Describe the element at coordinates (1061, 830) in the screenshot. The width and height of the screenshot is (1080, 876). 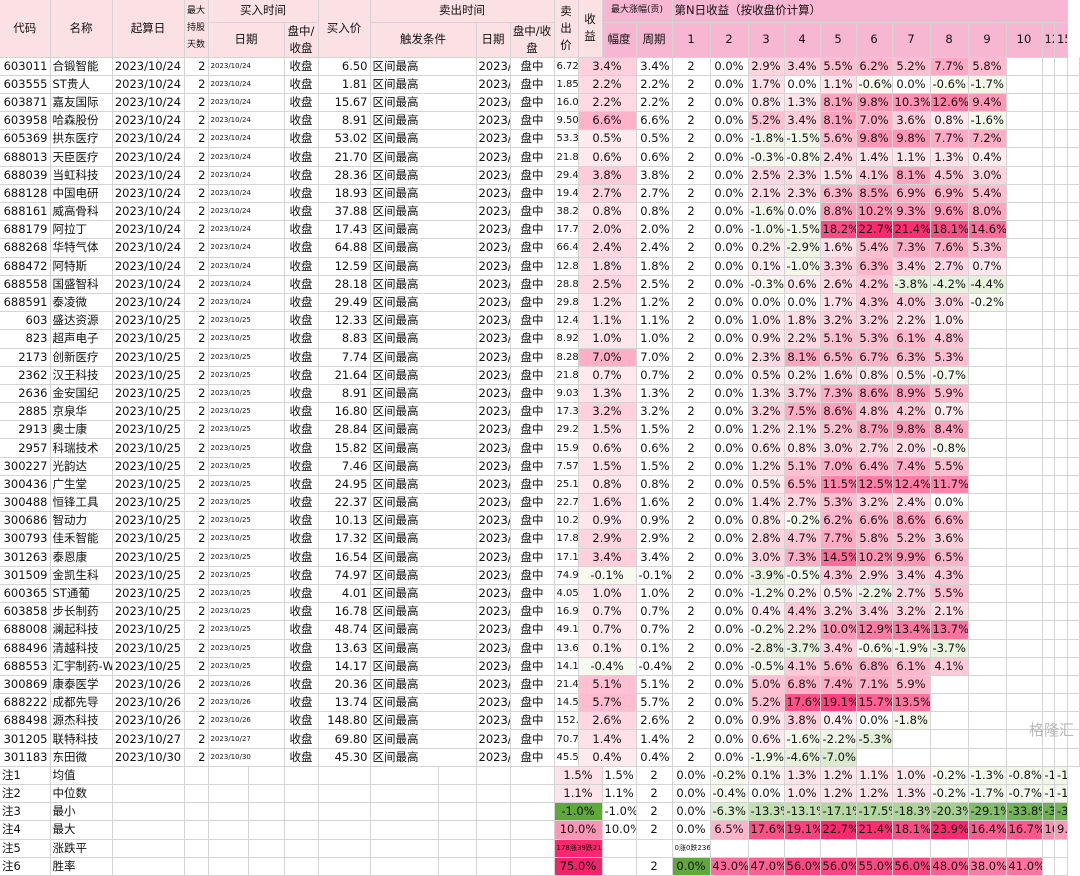
I see `stat-day-15: 9.4%` at that location.